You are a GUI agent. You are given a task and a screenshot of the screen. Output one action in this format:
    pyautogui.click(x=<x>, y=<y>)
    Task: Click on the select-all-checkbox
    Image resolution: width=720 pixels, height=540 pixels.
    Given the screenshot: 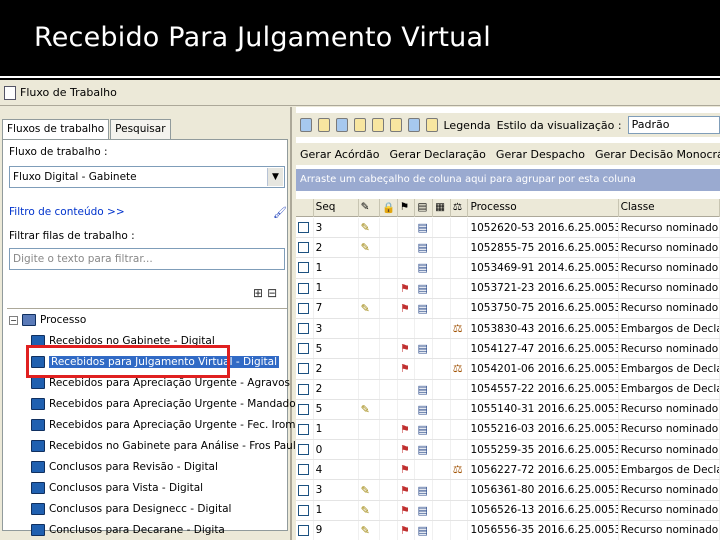 What is the action you would take?
    pyautogui.click(x=305, y=208)
    